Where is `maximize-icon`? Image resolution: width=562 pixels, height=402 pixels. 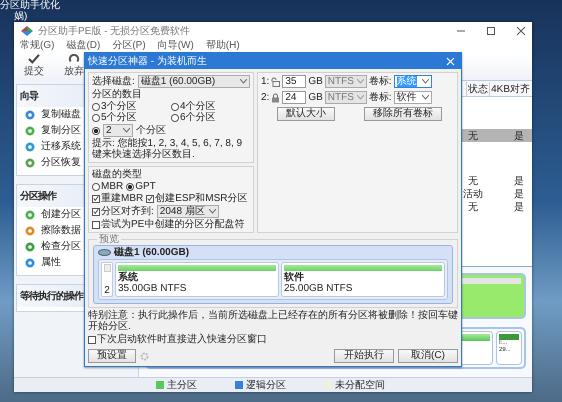
maximize-icon is located at coordinates (491, 31).